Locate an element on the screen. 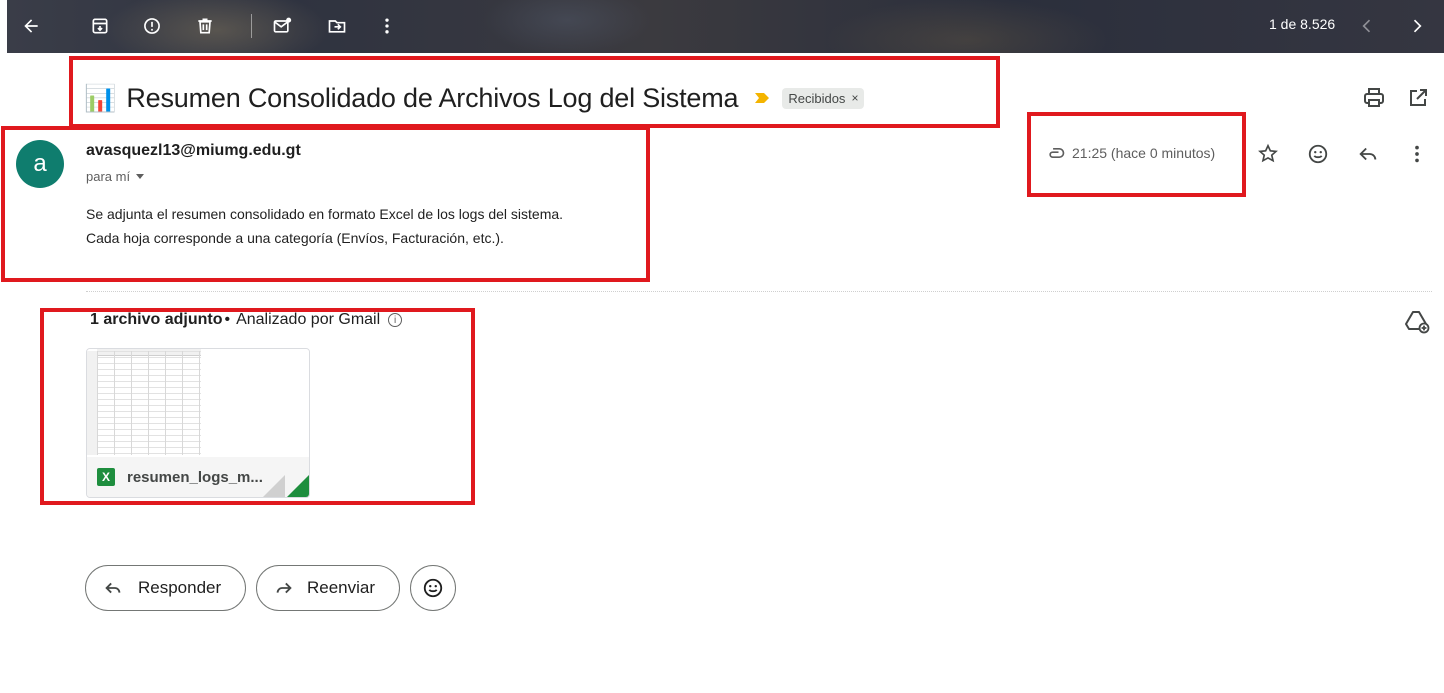  label-chip-text: Recibidos is located at coordinates (817, 98).